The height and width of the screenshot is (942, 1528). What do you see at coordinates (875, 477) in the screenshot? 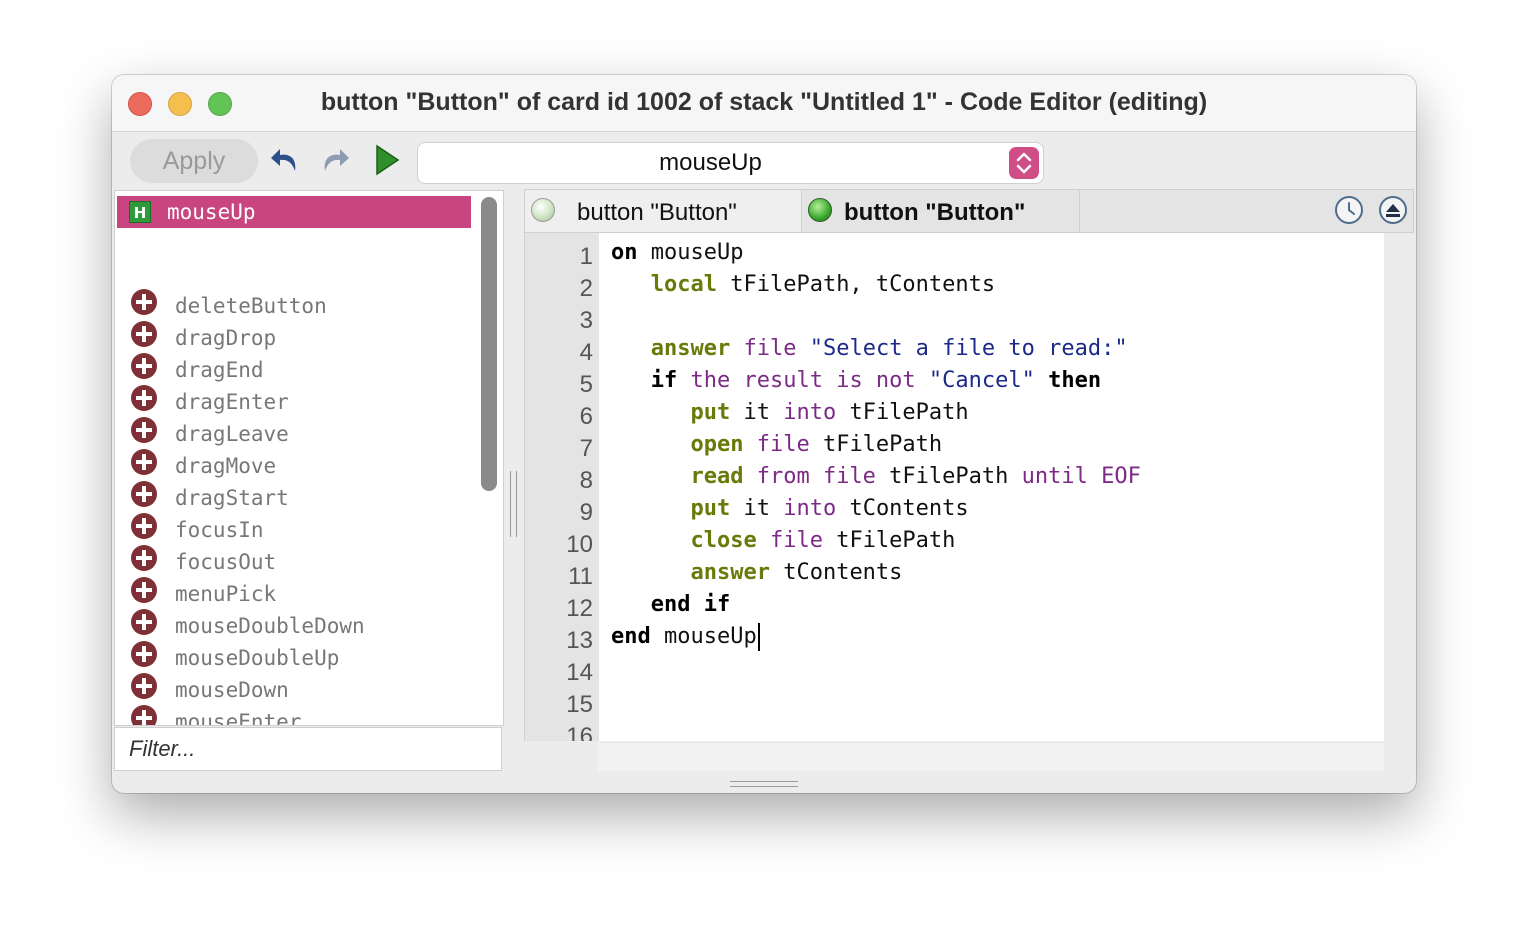
I see `code-line: read from file tFilePath until EOF` at bounding box center [875, 477].